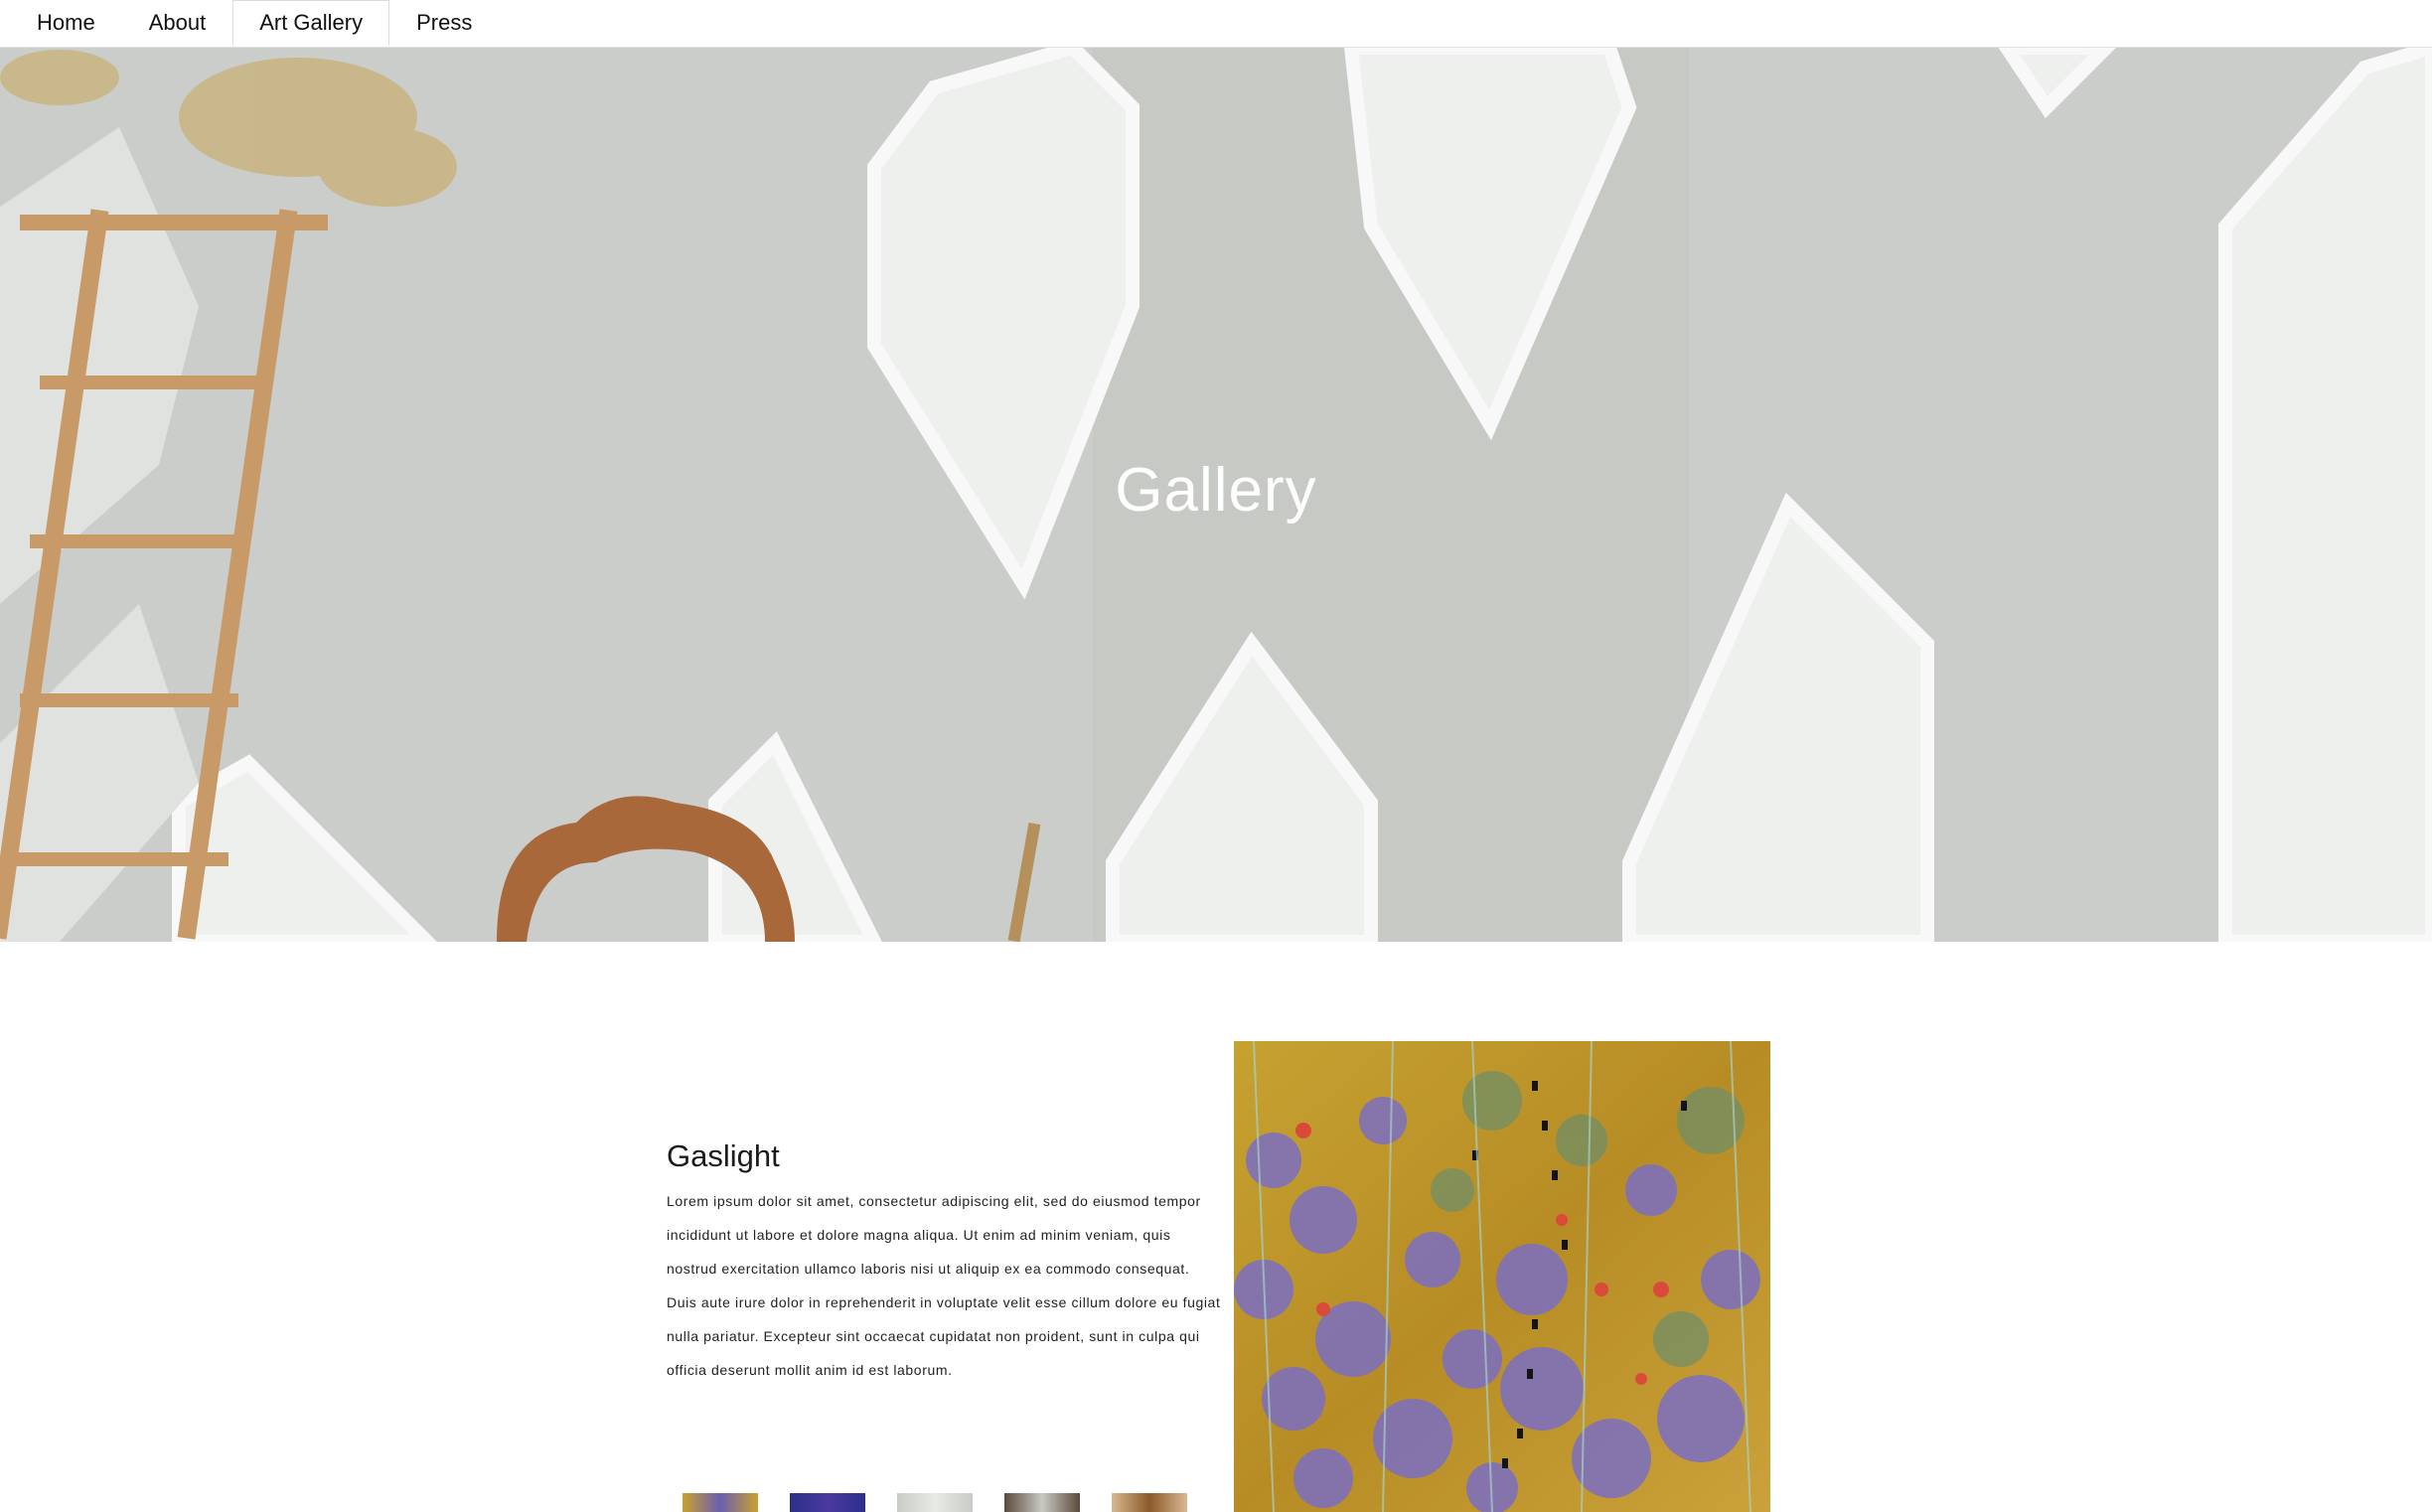 This screenshot has height=1512, width=2432. I want to click on hero-title: Gallery, so click(1216, 490).